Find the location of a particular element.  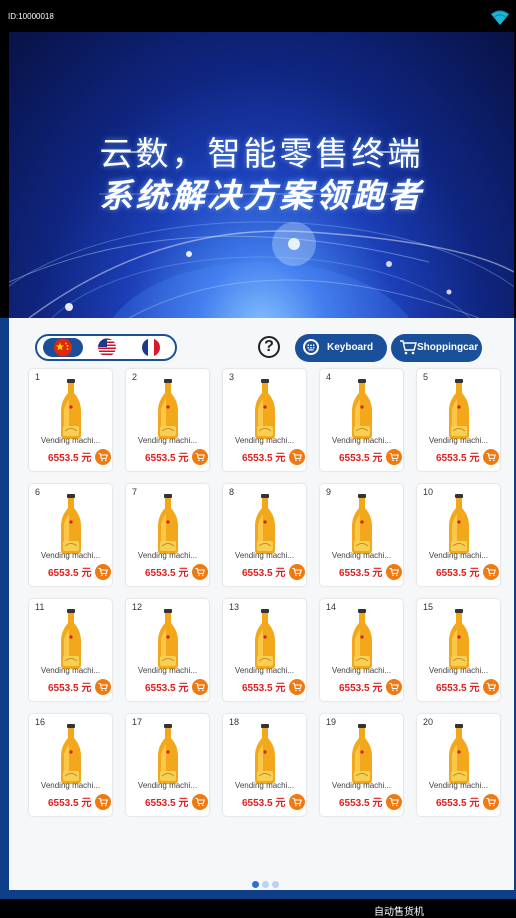

product-number: 7 is located at coordinates (135, 492).